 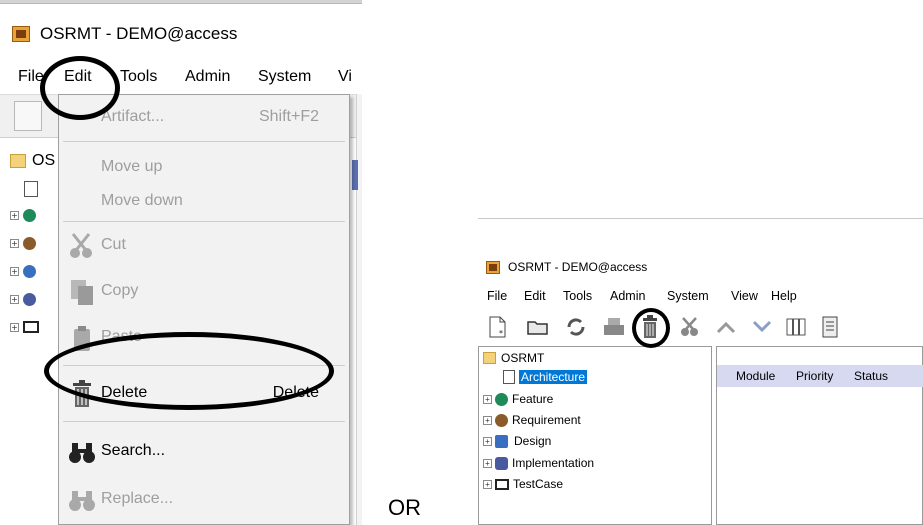 I want to click on tree-root: OSRMT, so click(x=513, y=358).